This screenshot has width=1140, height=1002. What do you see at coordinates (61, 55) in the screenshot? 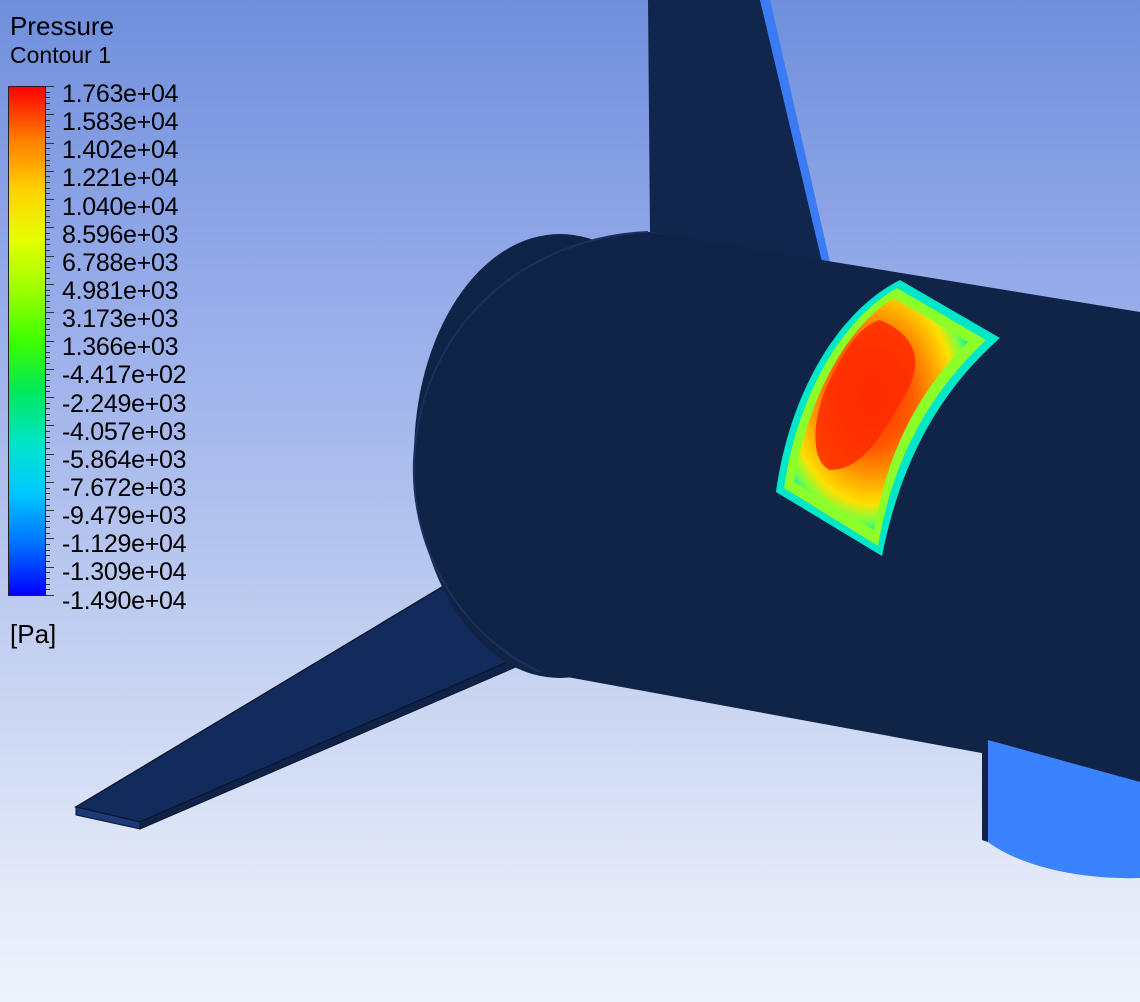
I see `legend-subtitle: Contour 1` at bounding box center [61, 55].